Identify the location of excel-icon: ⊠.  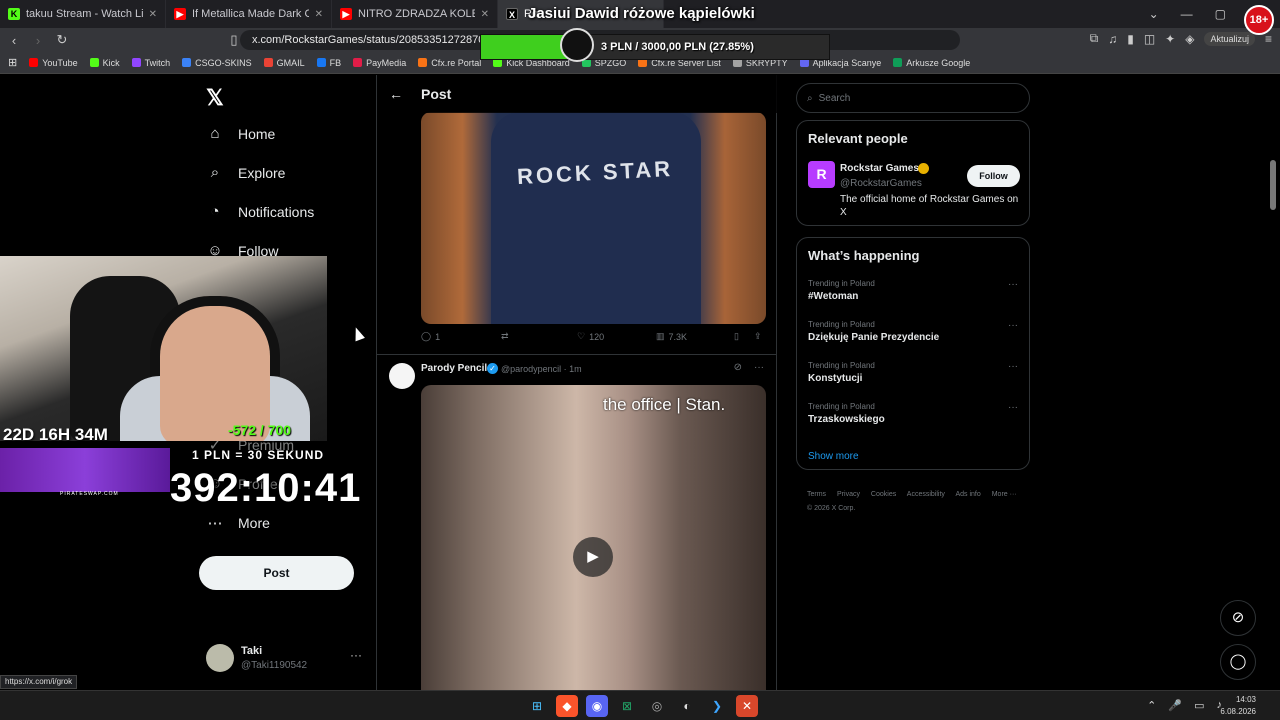
(627, 706).